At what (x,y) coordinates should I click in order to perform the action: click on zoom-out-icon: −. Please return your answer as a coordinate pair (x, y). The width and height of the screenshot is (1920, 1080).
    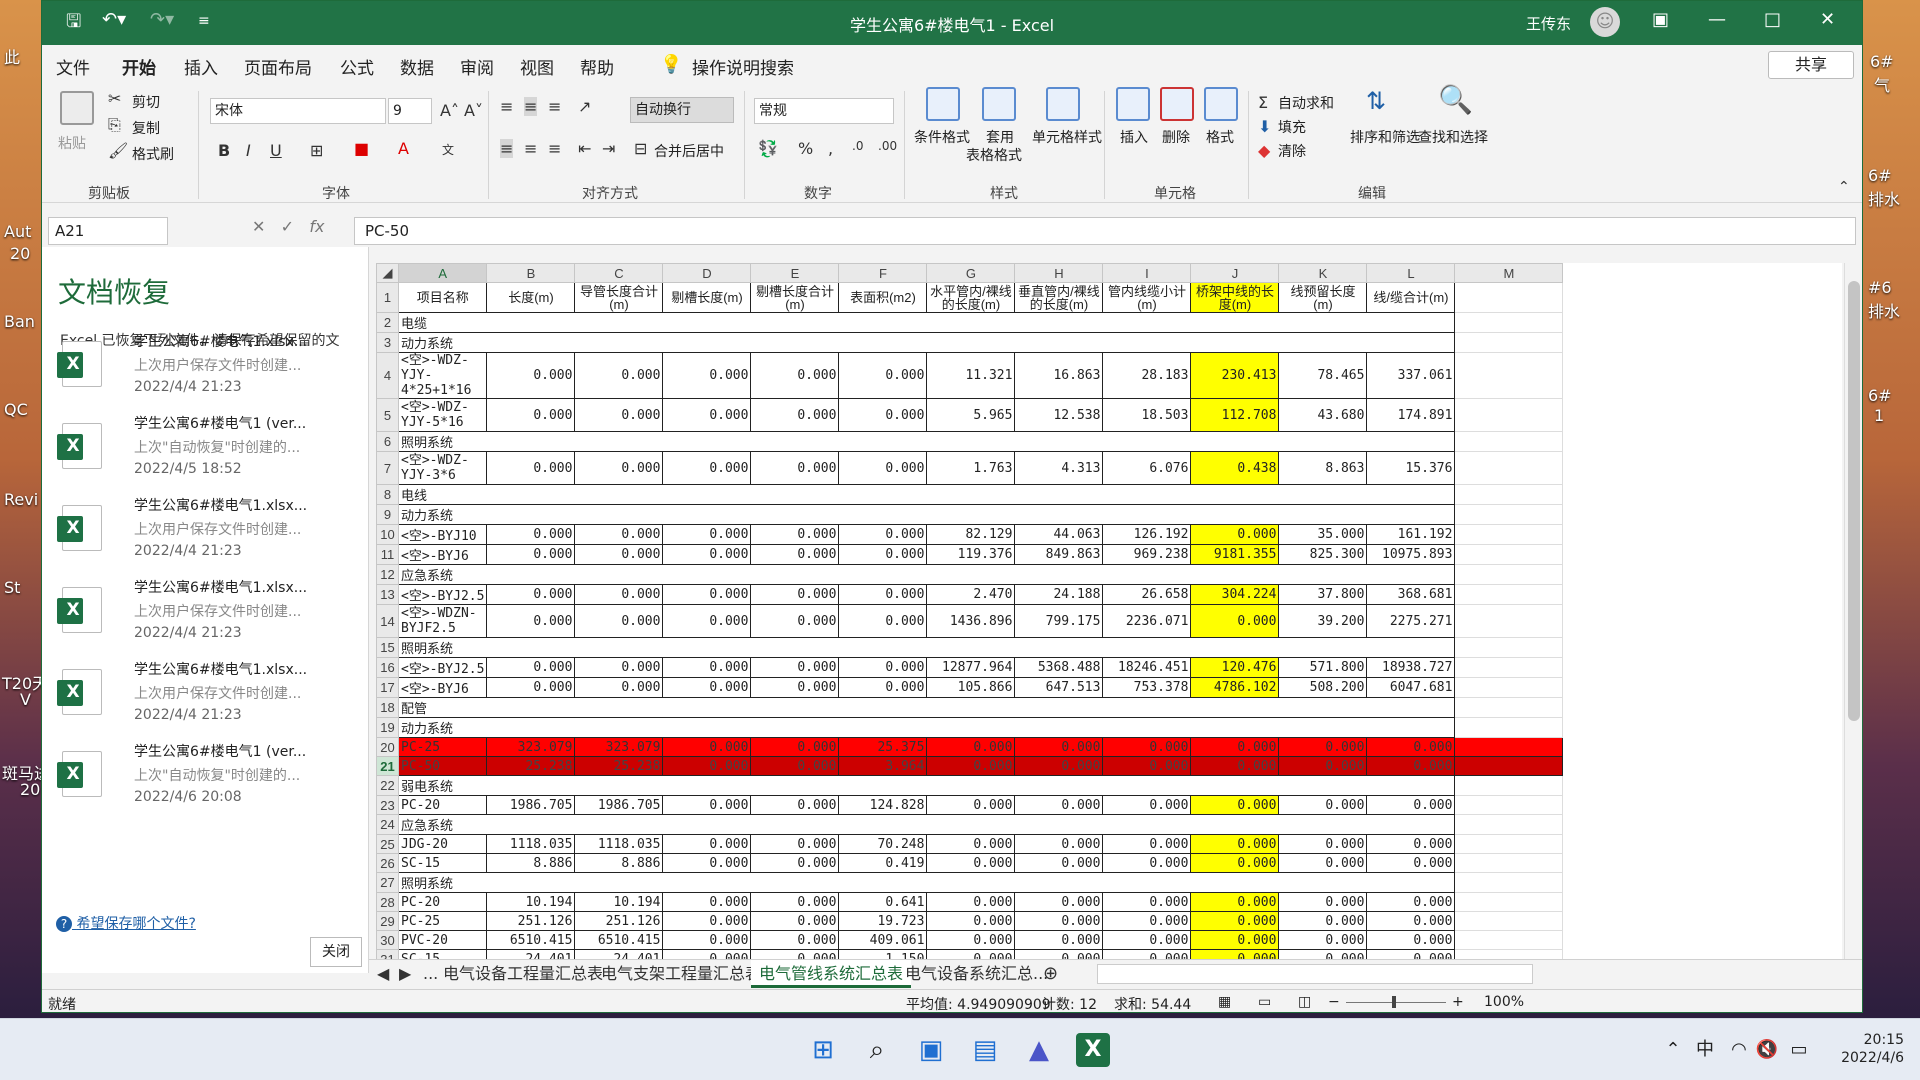
    Looking at the image, I should click on (1334, 1002).